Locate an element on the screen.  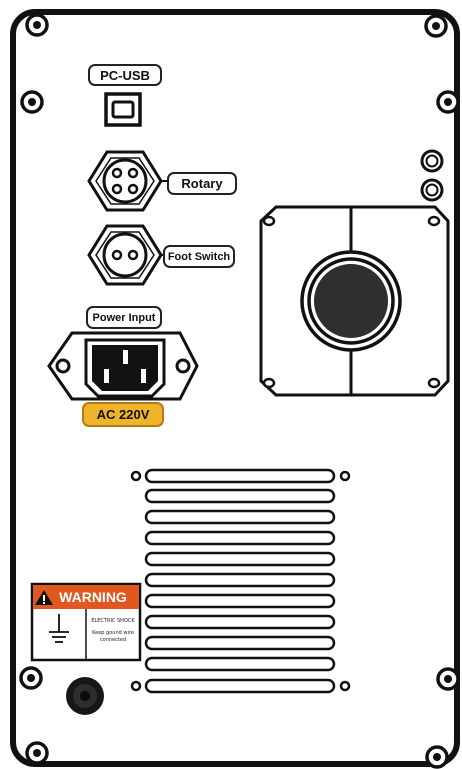
warning-line-2: Keep gound wire is located at coordinates (113, 633).